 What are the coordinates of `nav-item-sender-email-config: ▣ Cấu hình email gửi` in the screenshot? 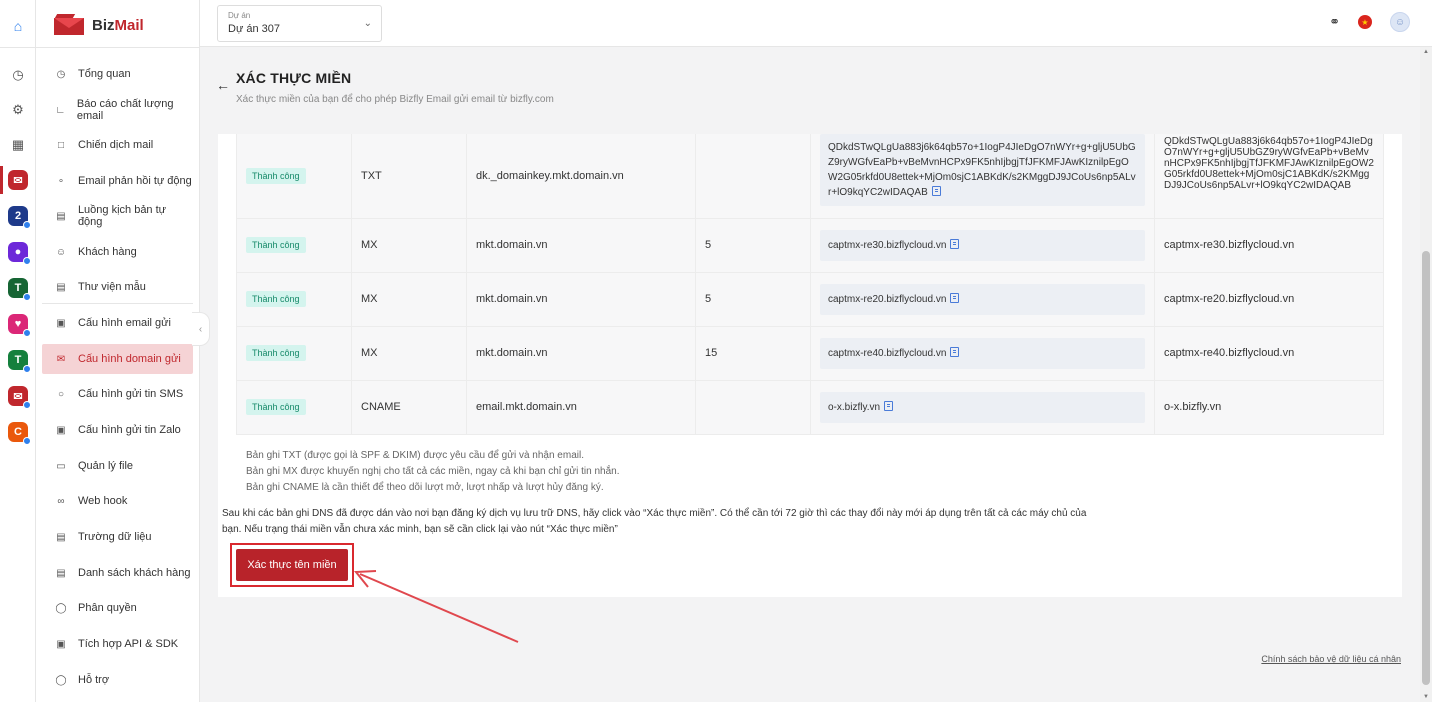 It's located at (117, 323).